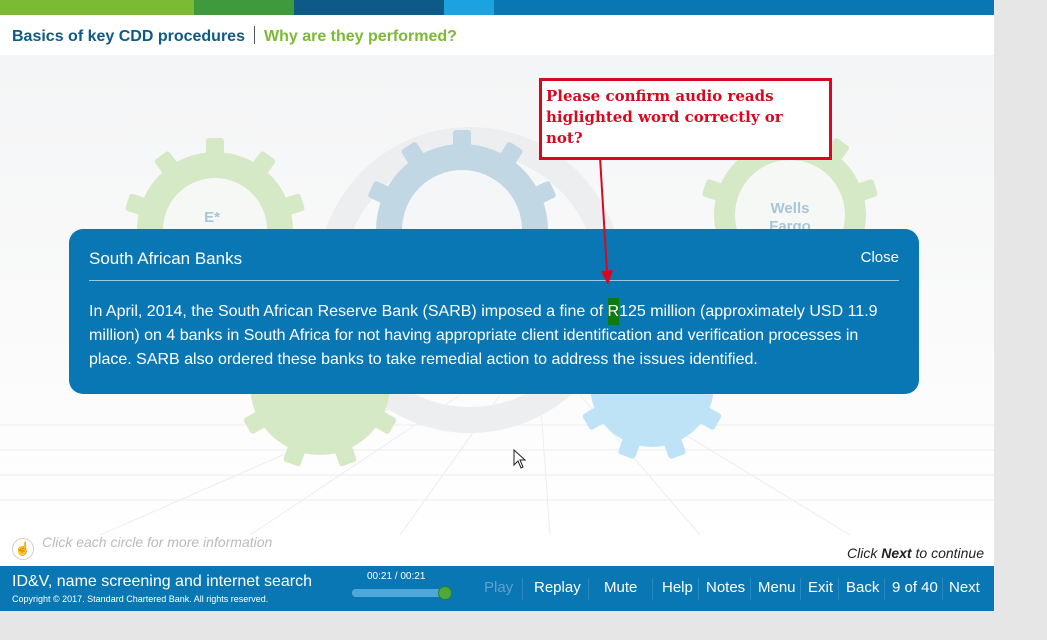  What do you see at coordinates (162, 581) in the screenshot?
I see `course-title: ID&V, name screening and internet search` at bounding box center [162, 581].